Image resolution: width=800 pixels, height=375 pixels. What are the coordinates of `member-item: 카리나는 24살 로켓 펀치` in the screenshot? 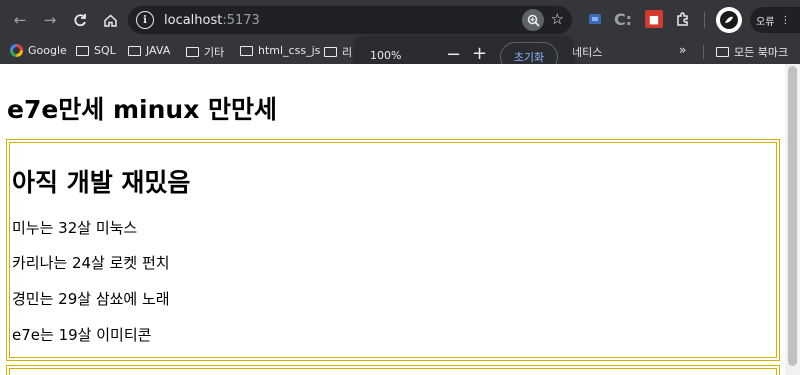 It's located at (91, 263).